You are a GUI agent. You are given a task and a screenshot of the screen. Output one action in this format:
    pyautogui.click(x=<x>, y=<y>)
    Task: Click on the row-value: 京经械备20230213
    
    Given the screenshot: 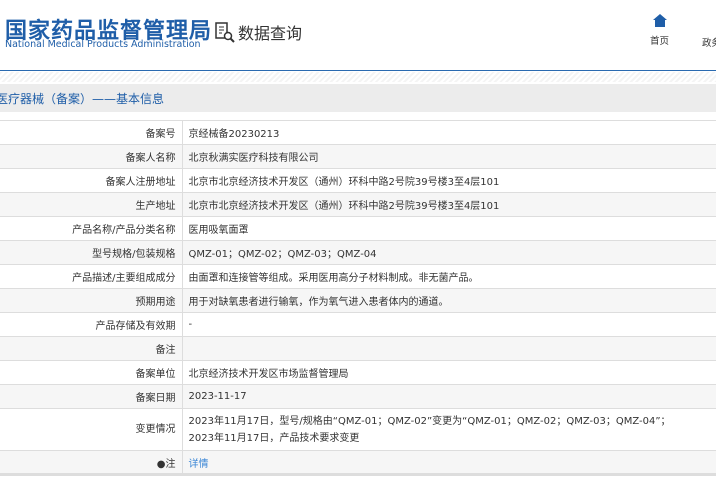 What is the action you would take?
    pyautogui.click(x=449, y=132)
    